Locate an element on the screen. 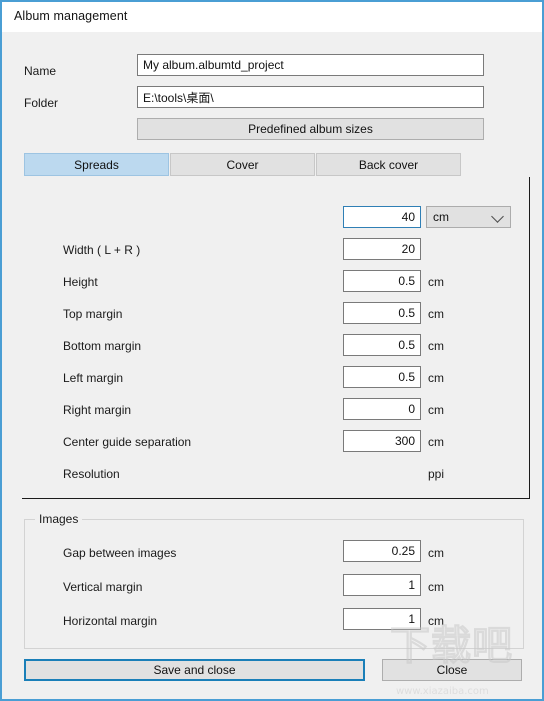  name-label: Name is located at coordinates (40, 71).